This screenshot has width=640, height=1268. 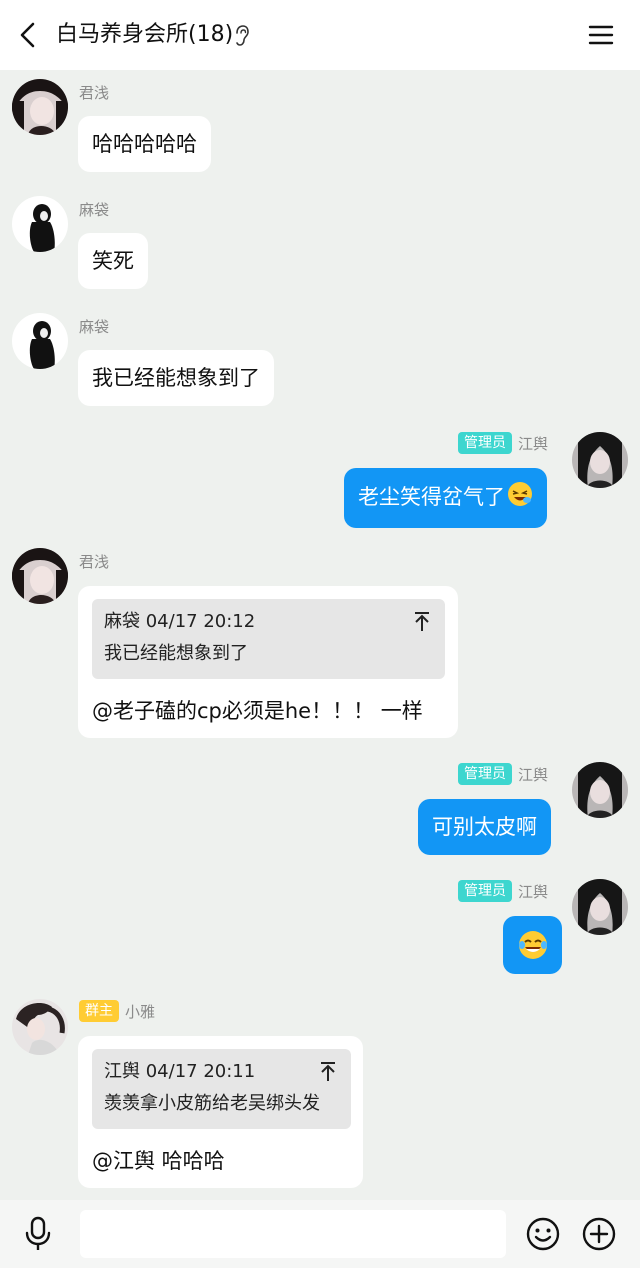 What do you see at coordinates (176, 378) in the screenshot?
I see `message-bubble: 我已经能想象到了` at bounding box center [176, 378].